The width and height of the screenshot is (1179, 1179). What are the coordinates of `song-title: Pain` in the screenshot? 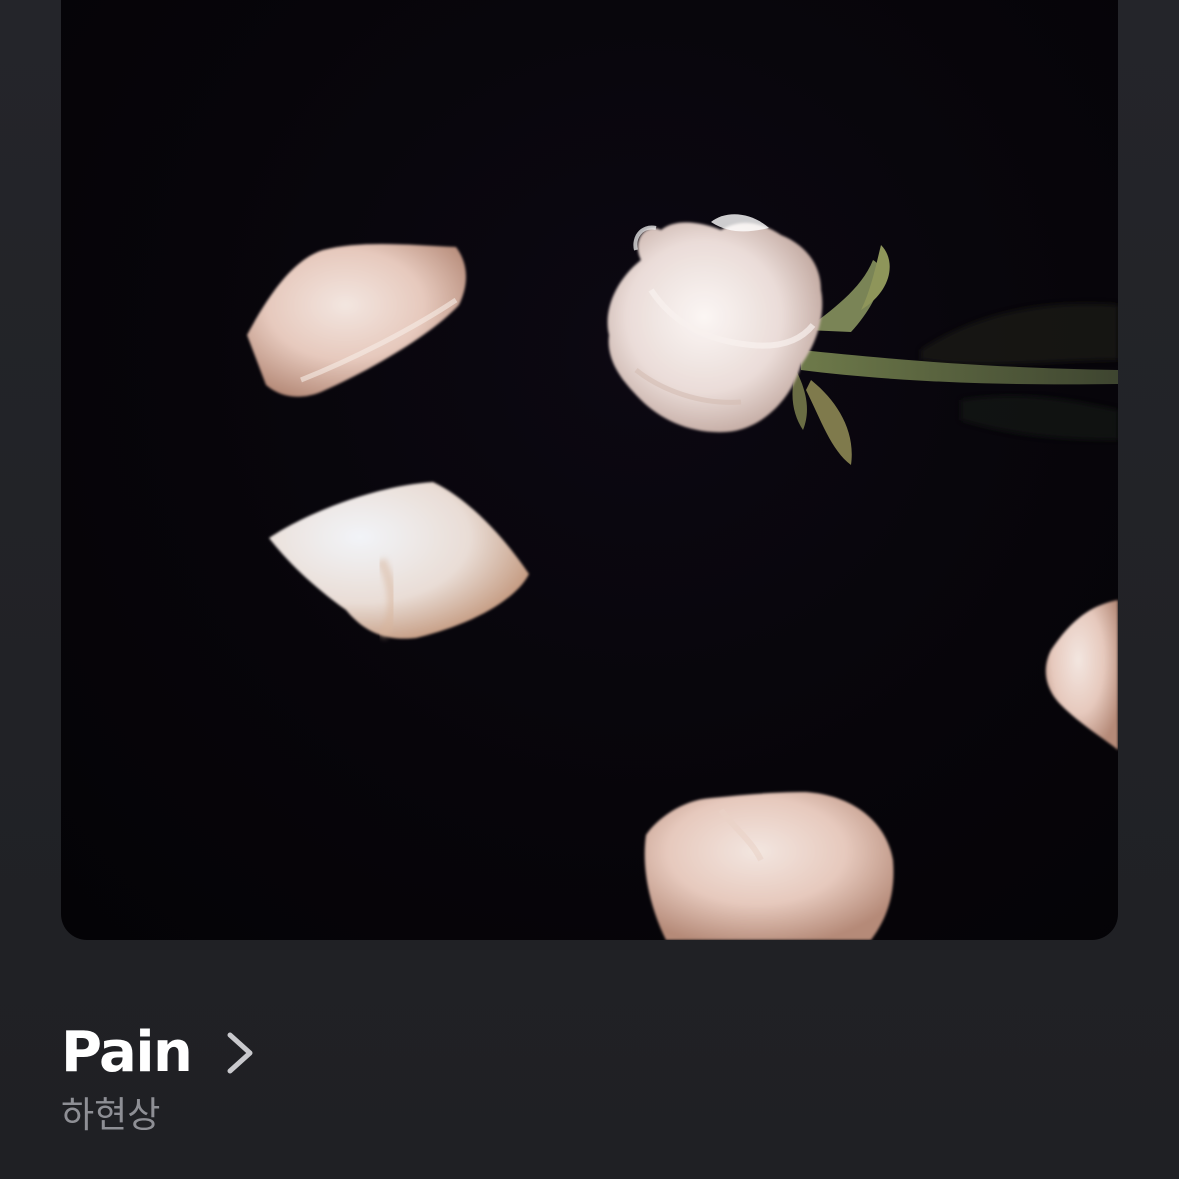 It's located at (127, 1052).